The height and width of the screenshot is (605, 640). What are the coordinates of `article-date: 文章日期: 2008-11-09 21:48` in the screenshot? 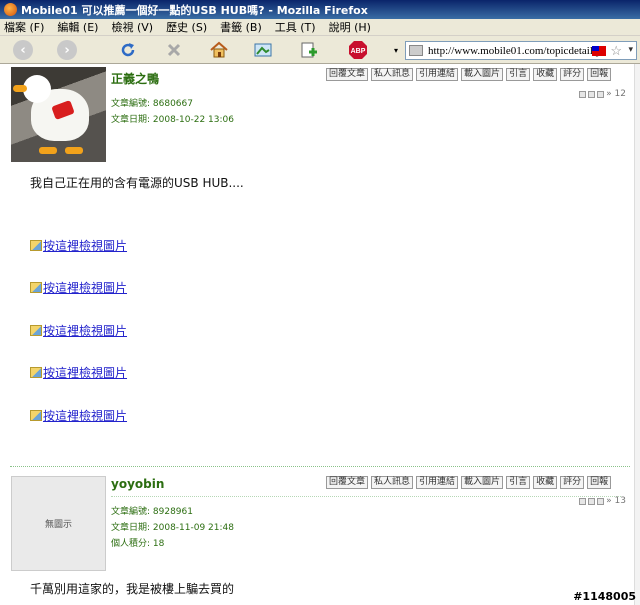 It's located at (172, 528).